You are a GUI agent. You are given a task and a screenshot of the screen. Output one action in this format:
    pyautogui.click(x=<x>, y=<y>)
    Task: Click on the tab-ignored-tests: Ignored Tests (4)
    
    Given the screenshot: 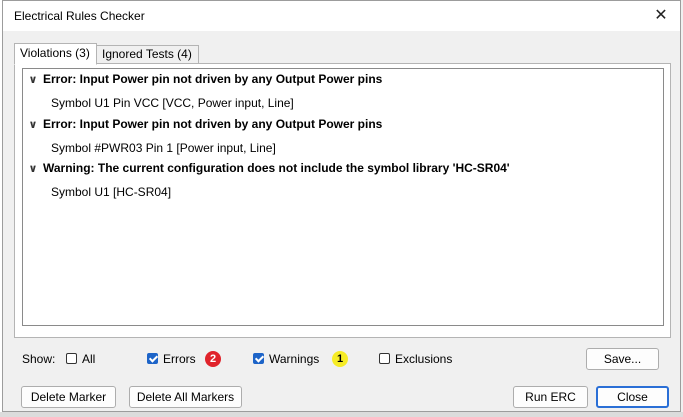 What is the action you would take?
    pyautogui.click(x=147, y=54)
    